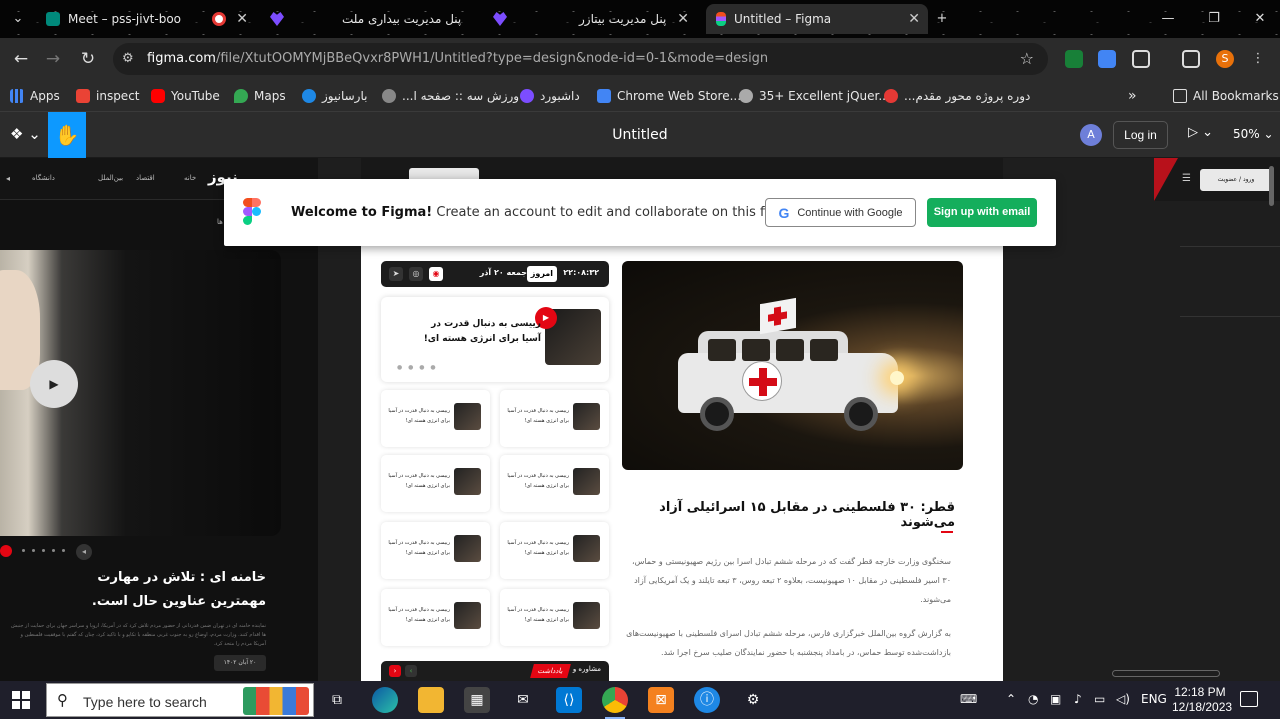 The width and height of the screenshot is (1280, 719). I want to click on microphone-icon: ♪, so click(1078, 699).